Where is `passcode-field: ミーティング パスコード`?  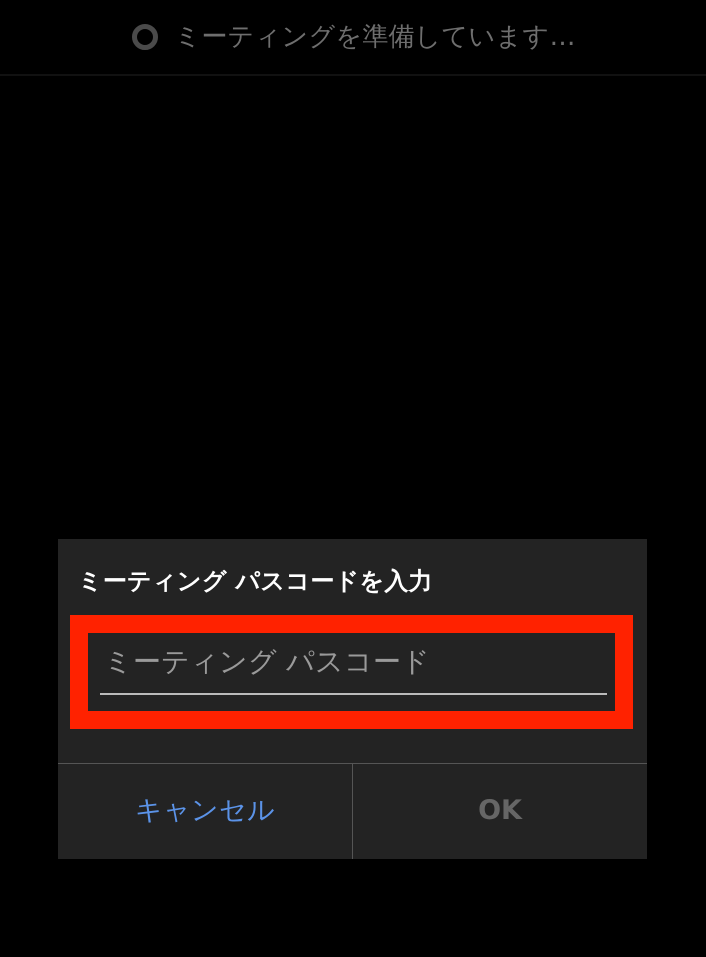 passcode-field: ミーティング パスコード is located at coordinates (353, 664).